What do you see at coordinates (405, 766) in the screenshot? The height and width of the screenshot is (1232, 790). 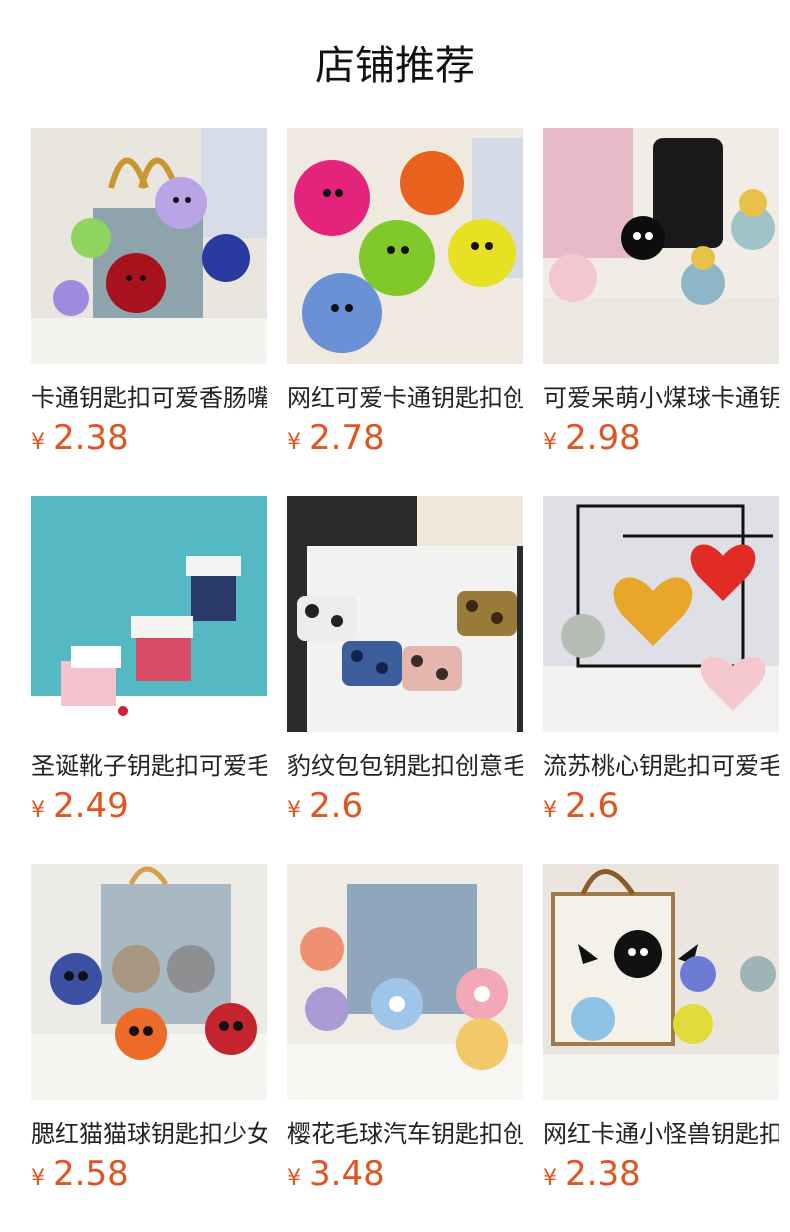 I see `product-name: 豹纹包包钥匙扣创意毛绒挂件` at bounding box center [405, 766].